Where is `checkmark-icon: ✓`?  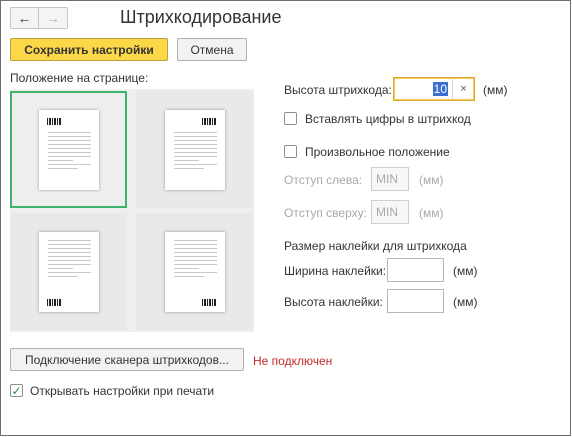 checkmark-icon: ✓ is located at coordinates (16, 390).